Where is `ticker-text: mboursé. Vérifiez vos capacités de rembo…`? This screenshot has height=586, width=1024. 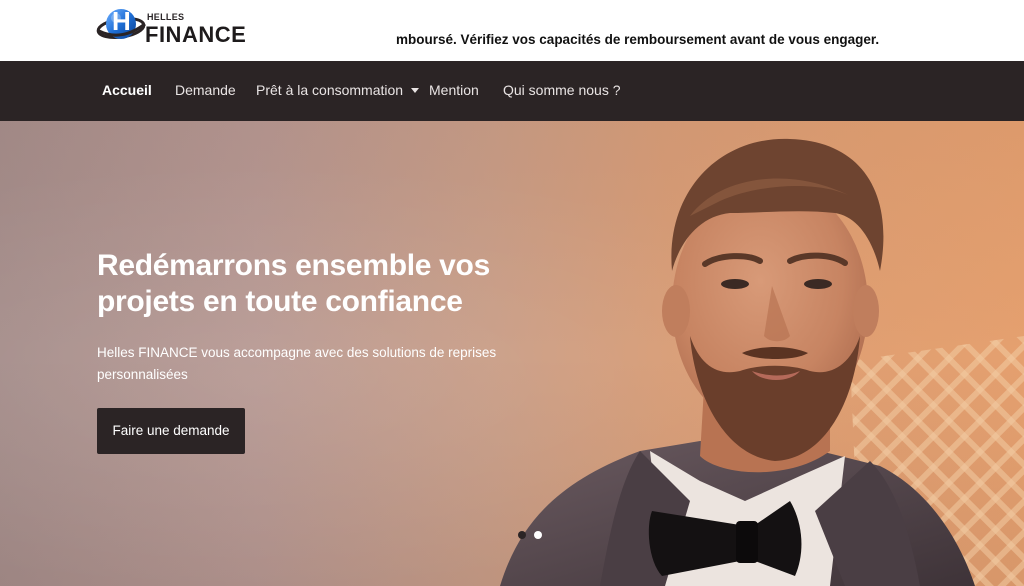
ticker-text: mboursé. Vérifiez vos capacités de rembo… is located at coordinates (638, 39).